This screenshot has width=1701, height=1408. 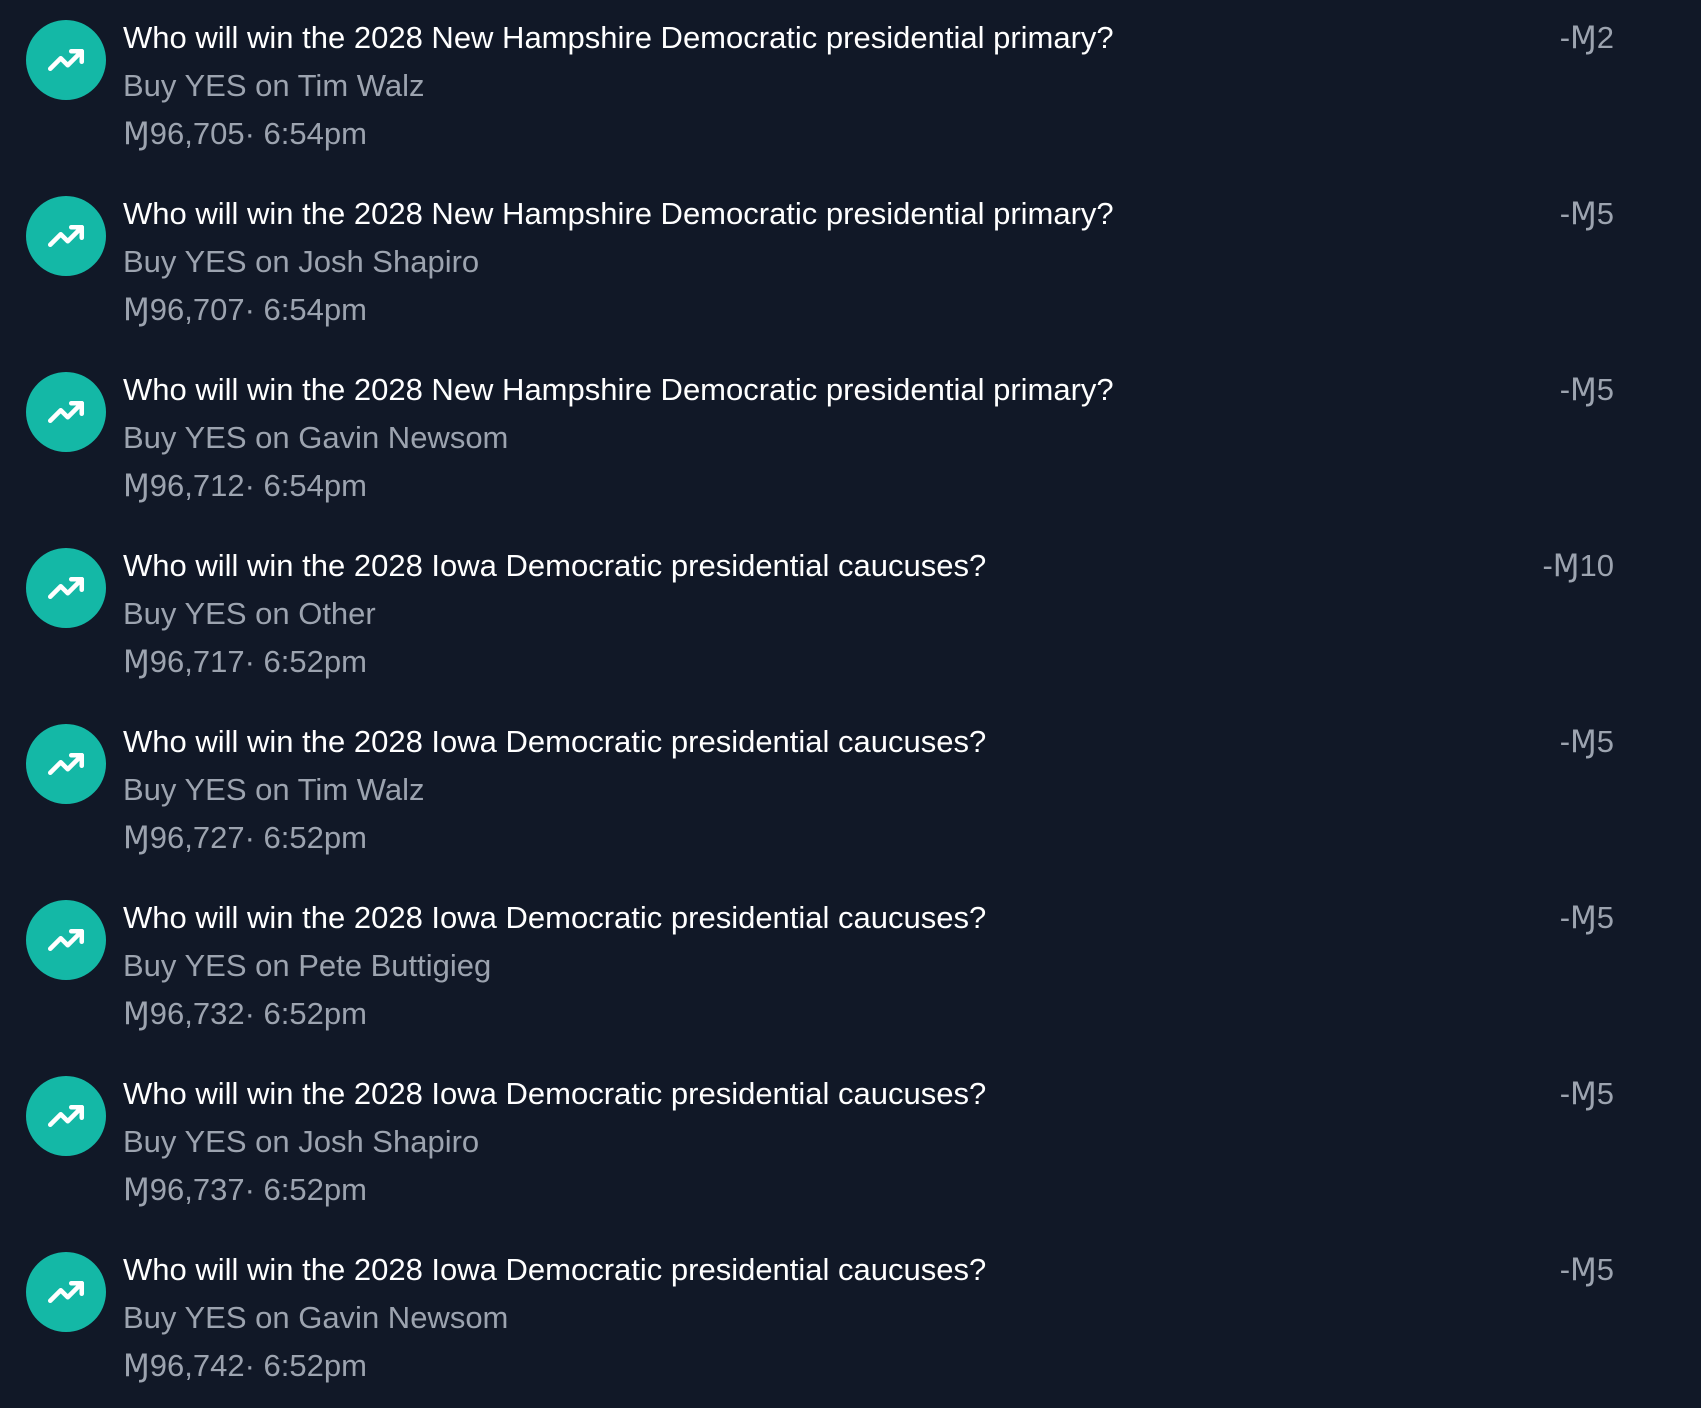 What do you see at coordinates (782, 134) in the screenshot?
I see `balance-and-time: Ɱ96,705· 6:54pm` at bounding box center [782, 134].